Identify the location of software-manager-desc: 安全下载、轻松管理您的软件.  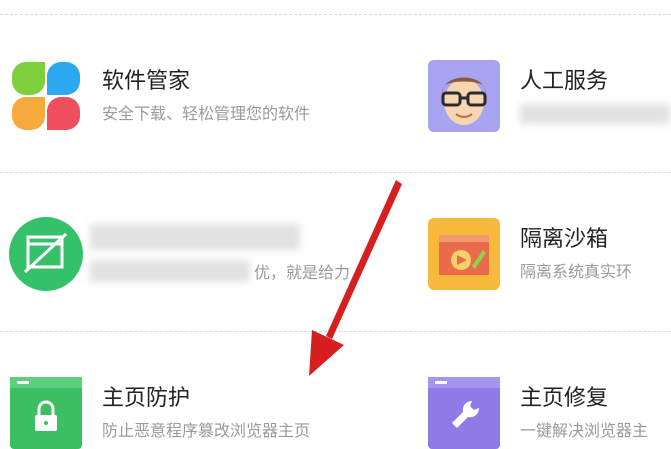
(206, 113).